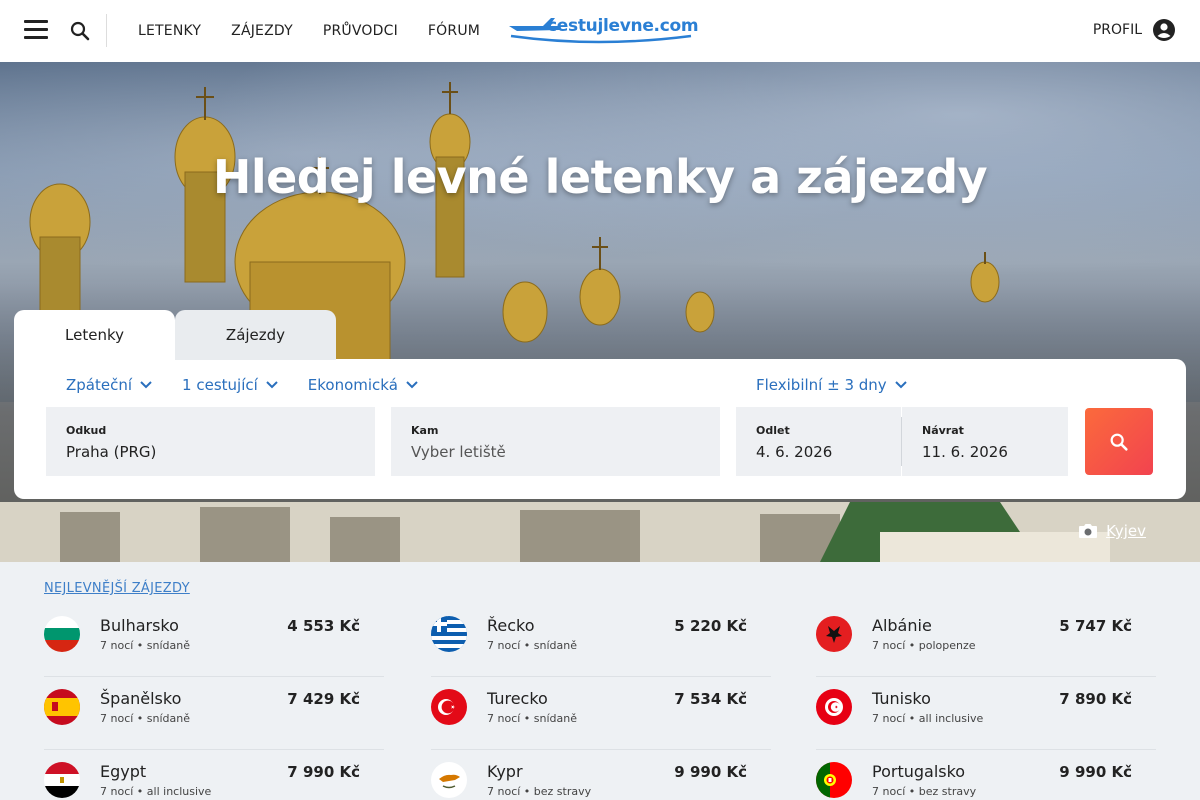 This screenshot has height=800, width=1200. I want to click on main-nav: LETENKY ZÁJEZDY PRŮVODCI FÓRUM, so click(324, 31).